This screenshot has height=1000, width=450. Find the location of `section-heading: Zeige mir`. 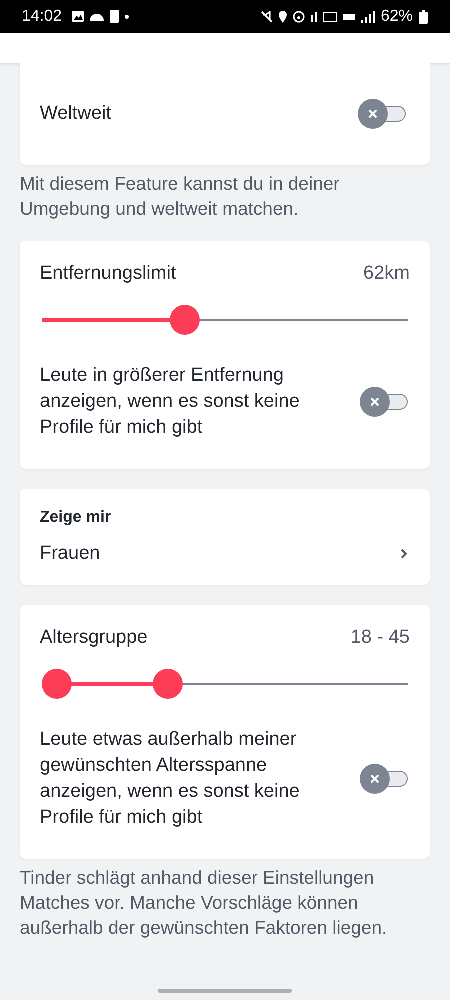

section-heading: Zeige mir is located at coordinates (76, 518).